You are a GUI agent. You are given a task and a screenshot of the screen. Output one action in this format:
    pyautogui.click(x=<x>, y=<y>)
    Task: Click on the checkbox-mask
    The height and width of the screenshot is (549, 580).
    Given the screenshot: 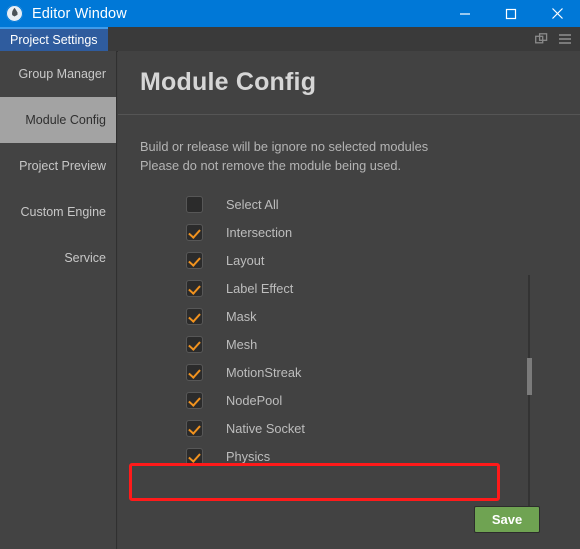 What is the action you would take?
    pyautogui.click(x=194, y=316)
    